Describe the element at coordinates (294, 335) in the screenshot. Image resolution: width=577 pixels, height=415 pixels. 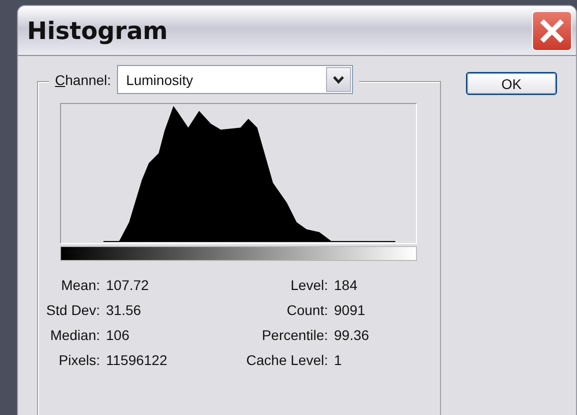
I see `stat-label: Percentile:` at that location.